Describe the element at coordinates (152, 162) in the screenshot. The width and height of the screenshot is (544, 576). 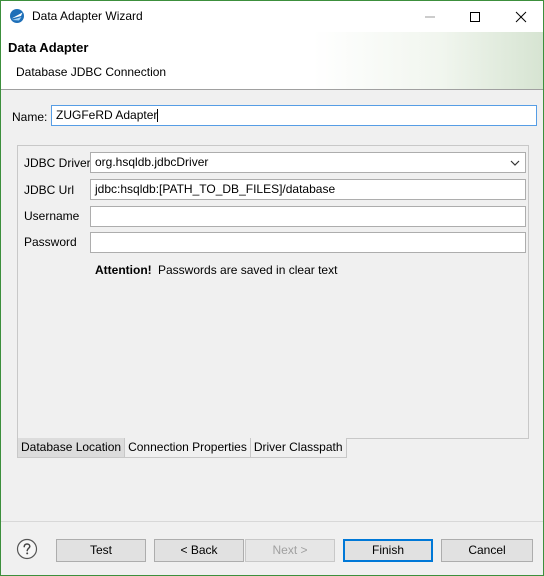
I see `jdbc-driver-value: org.hsqldb.jdbcDriver` at that location.